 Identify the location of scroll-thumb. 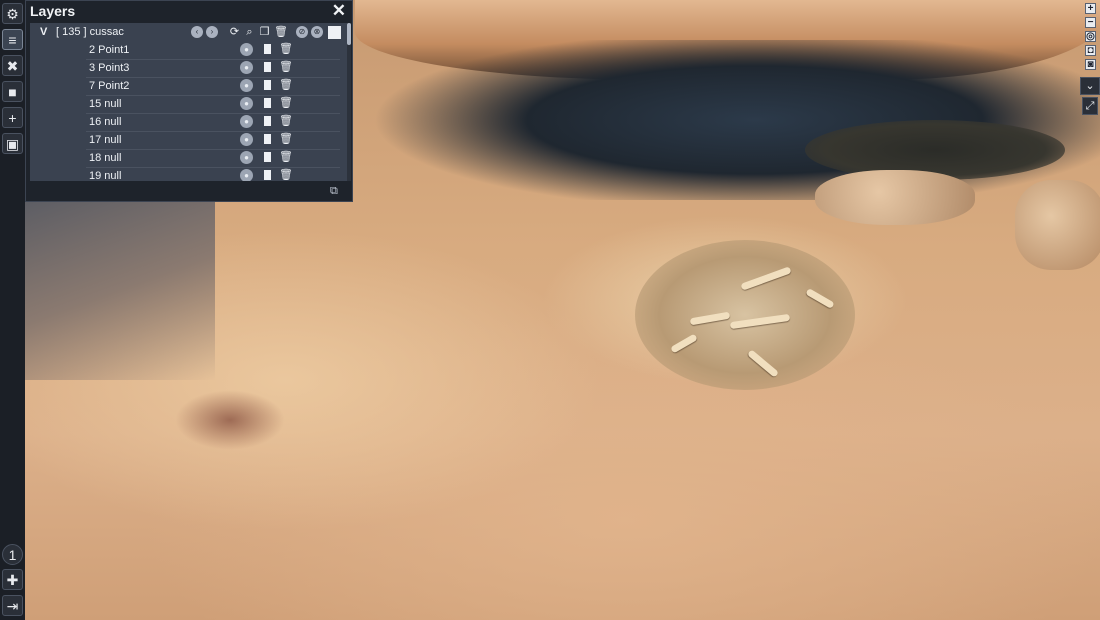
(349, 34).